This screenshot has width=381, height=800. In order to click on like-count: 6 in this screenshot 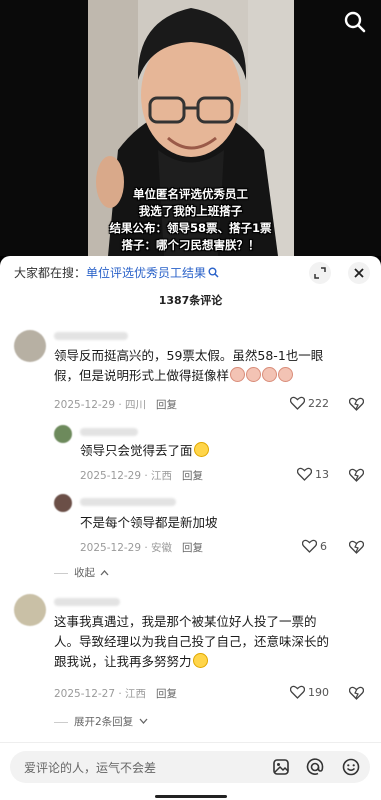, I will do `click(323, 546)`.